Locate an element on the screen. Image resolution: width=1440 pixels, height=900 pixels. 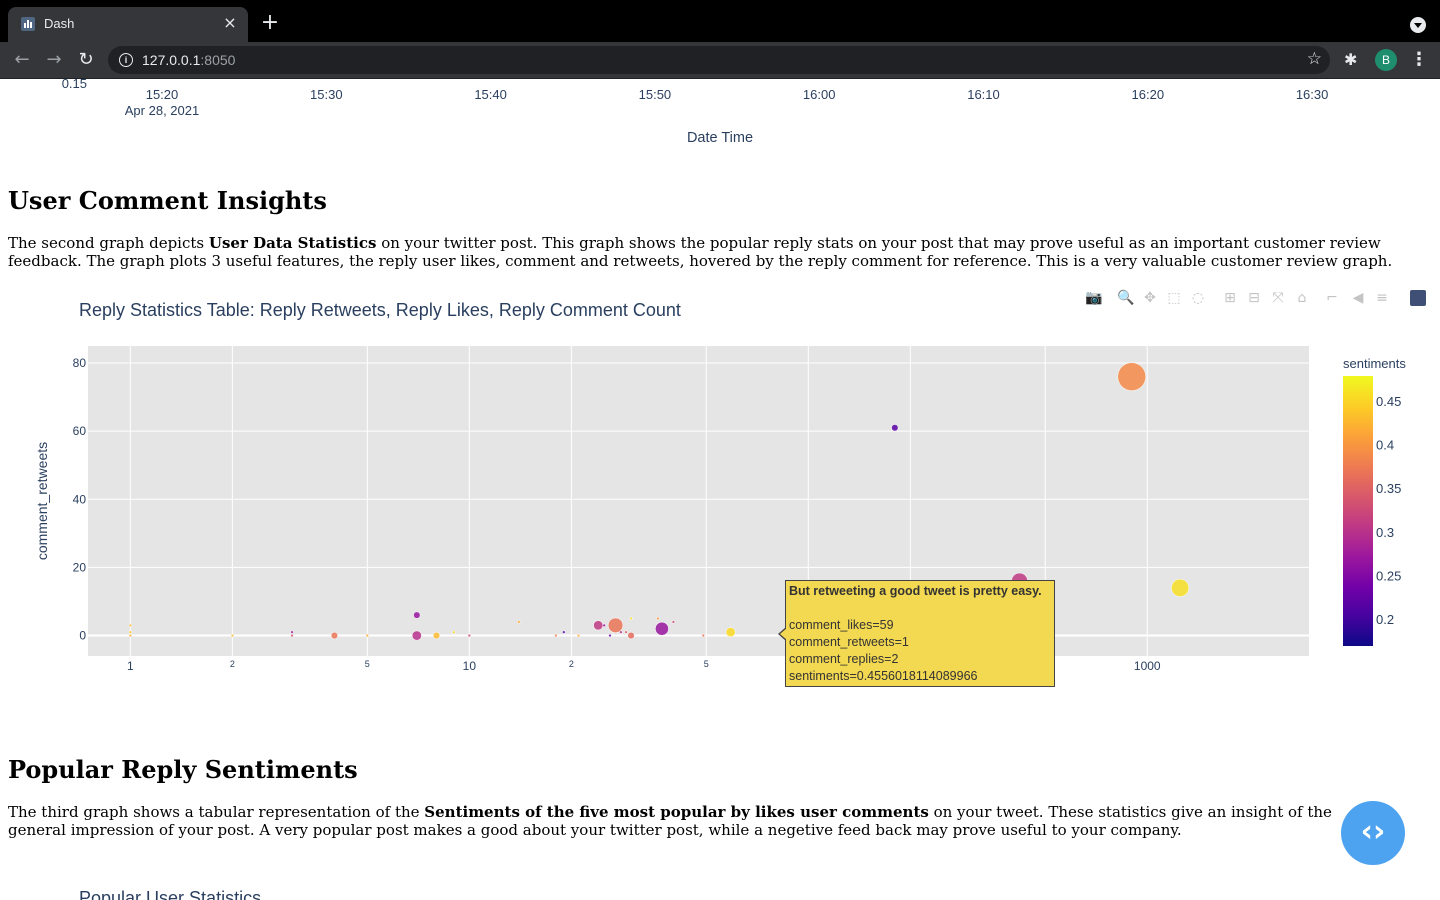
tooltip-likes: comment_likes=59 is located at coordinates (841, 625).